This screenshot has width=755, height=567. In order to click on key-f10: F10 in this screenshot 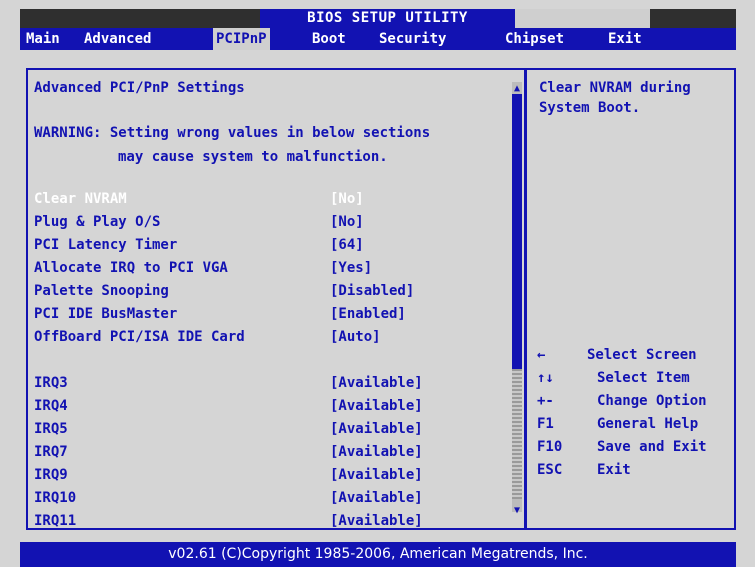, I will do `click(550, 447)`.